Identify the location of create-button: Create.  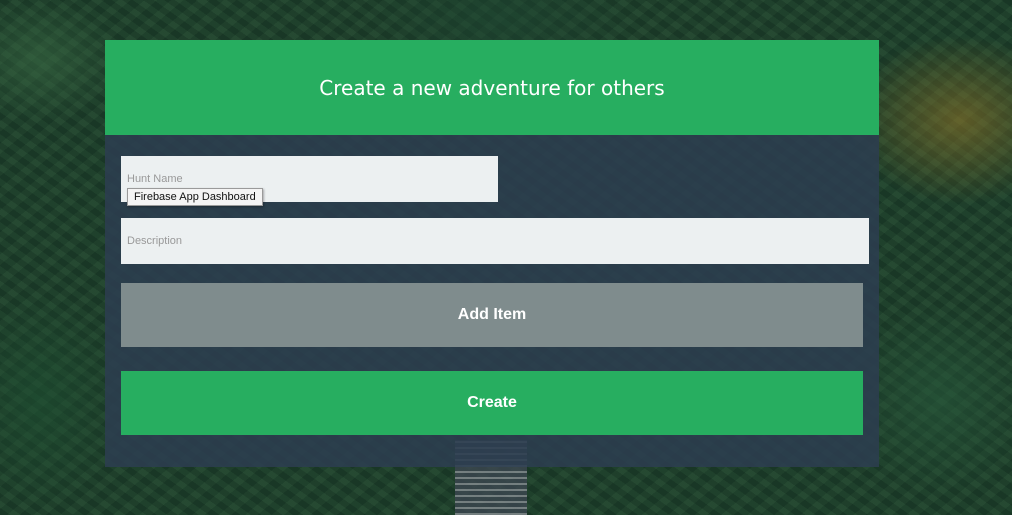
(492, 403).